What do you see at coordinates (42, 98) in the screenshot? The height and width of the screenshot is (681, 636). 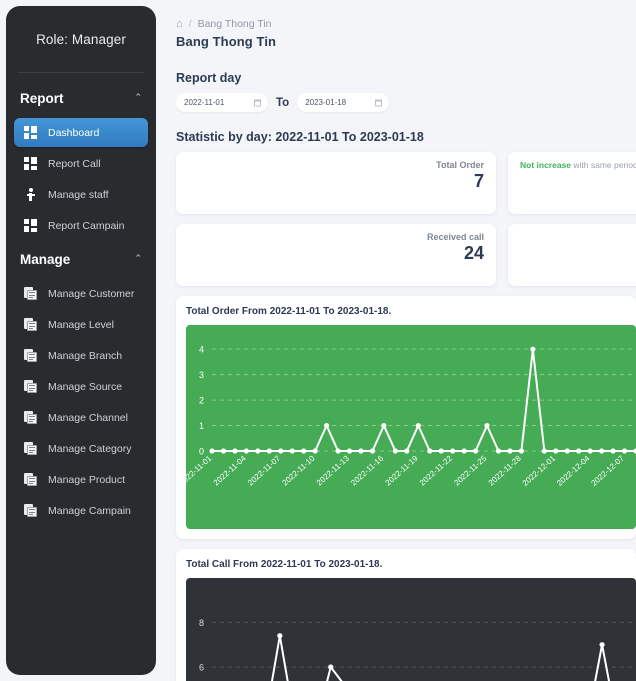 I see `sidebar-section-label: Report` at bounding box center [42, 98].